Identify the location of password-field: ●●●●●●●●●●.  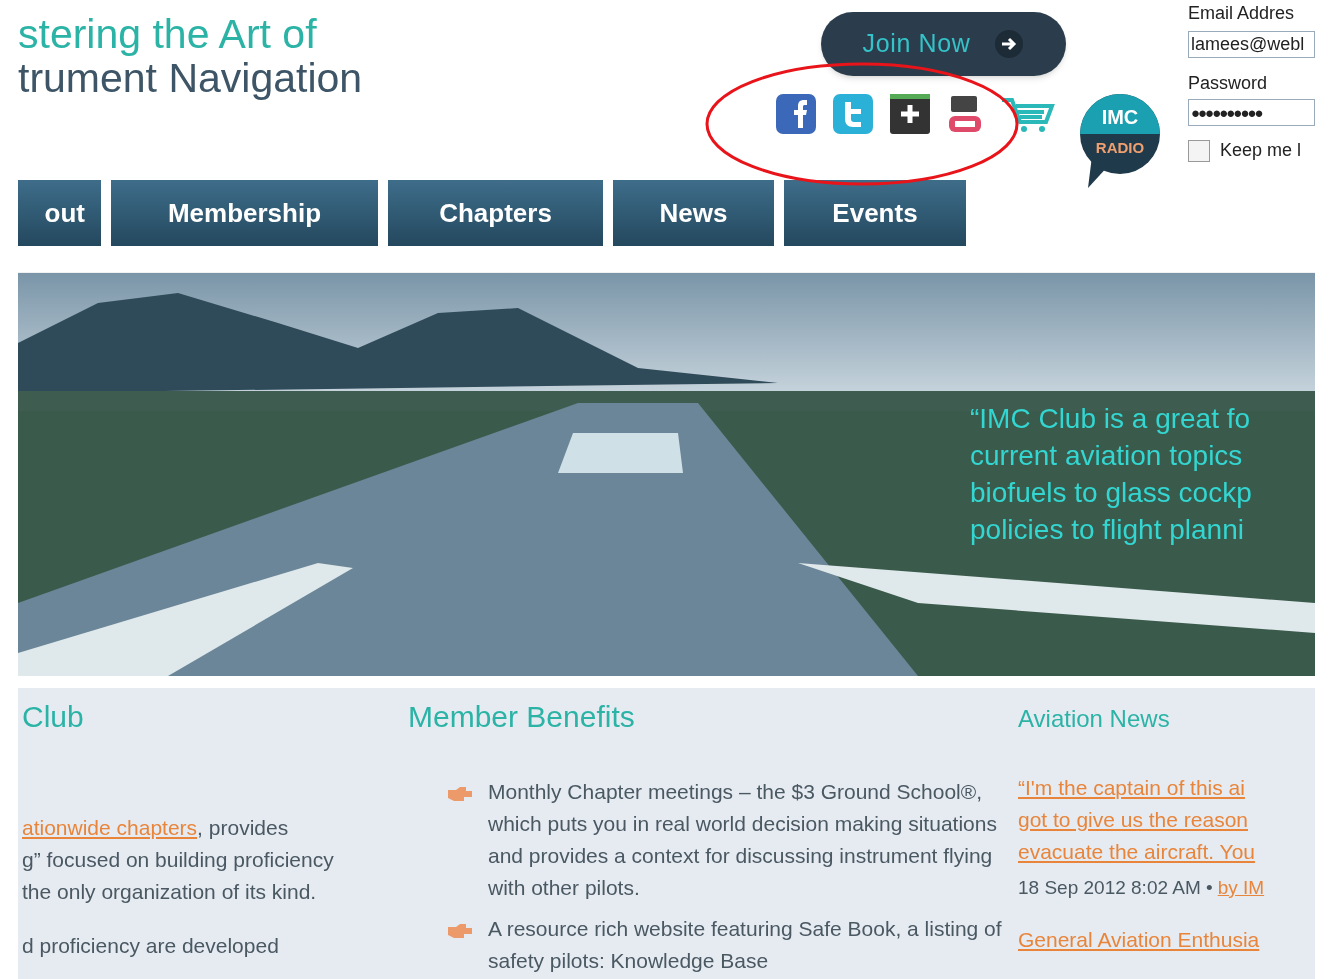
(1251, 112).